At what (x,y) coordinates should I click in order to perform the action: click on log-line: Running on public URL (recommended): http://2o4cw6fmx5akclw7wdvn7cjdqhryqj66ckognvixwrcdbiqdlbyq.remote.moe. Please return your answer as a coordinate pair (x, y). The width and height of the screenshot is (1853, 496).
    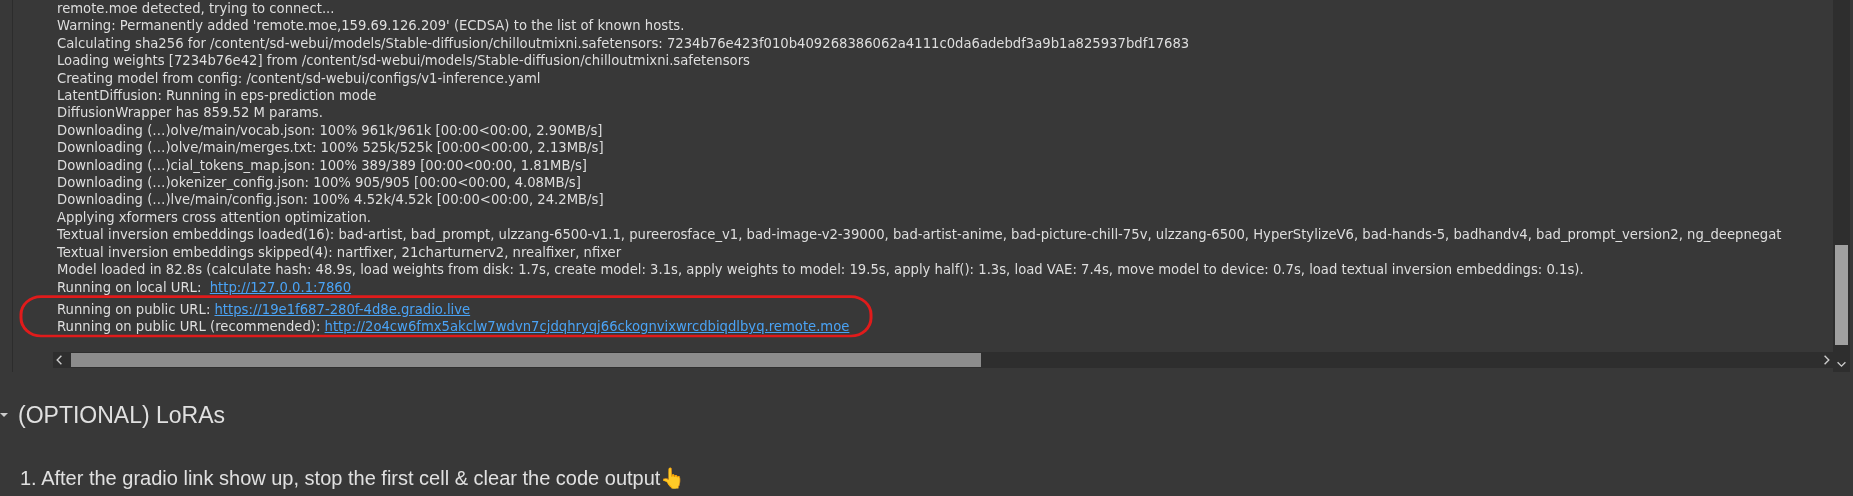
    Looking at the image, I should click on (453, 327).